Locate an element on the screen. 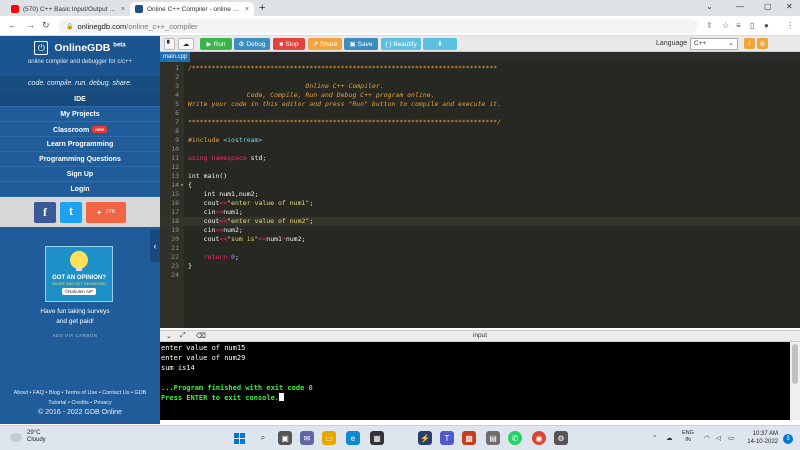  ads-via-carbon-link: ADS VIA CARBON is located at coordinates (75, 335).